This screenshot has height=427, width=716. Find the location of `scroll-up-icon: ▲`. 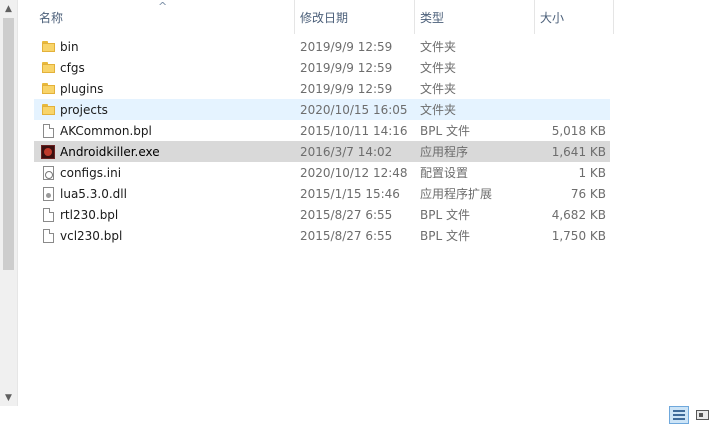

scroll-up-icon: ▲ is located at coordinates (8, 8).